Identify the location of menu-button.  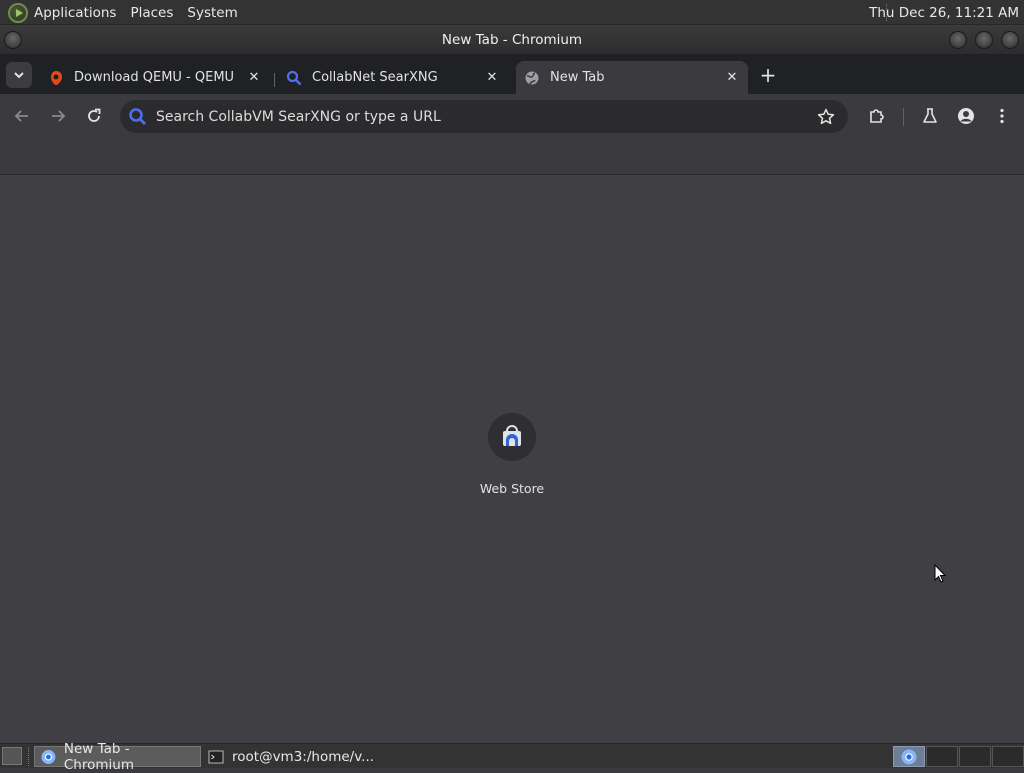
(1002, 116).